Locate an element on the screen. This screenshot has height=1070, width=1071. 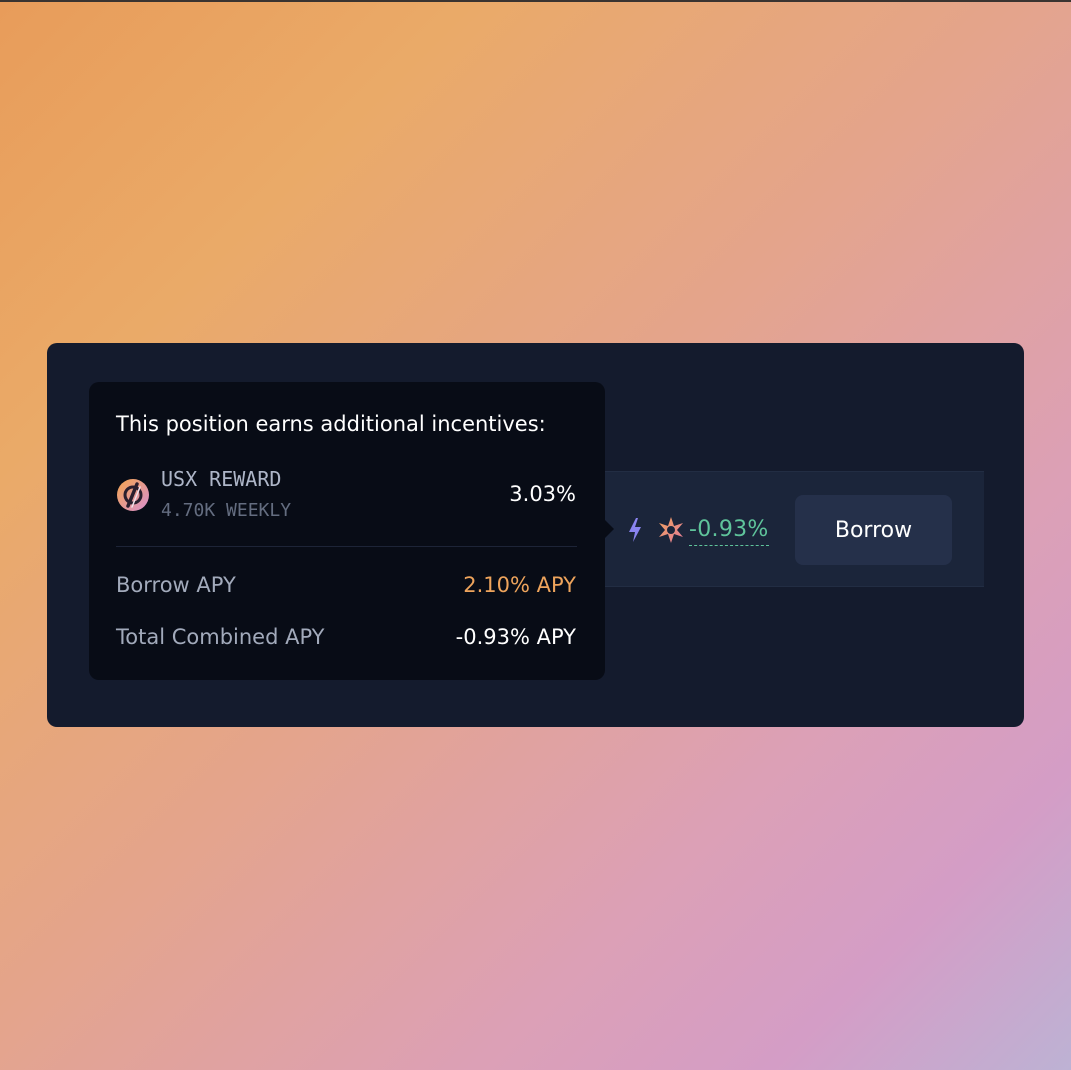
usx-logo-icon is located at coordinates (133, 495).